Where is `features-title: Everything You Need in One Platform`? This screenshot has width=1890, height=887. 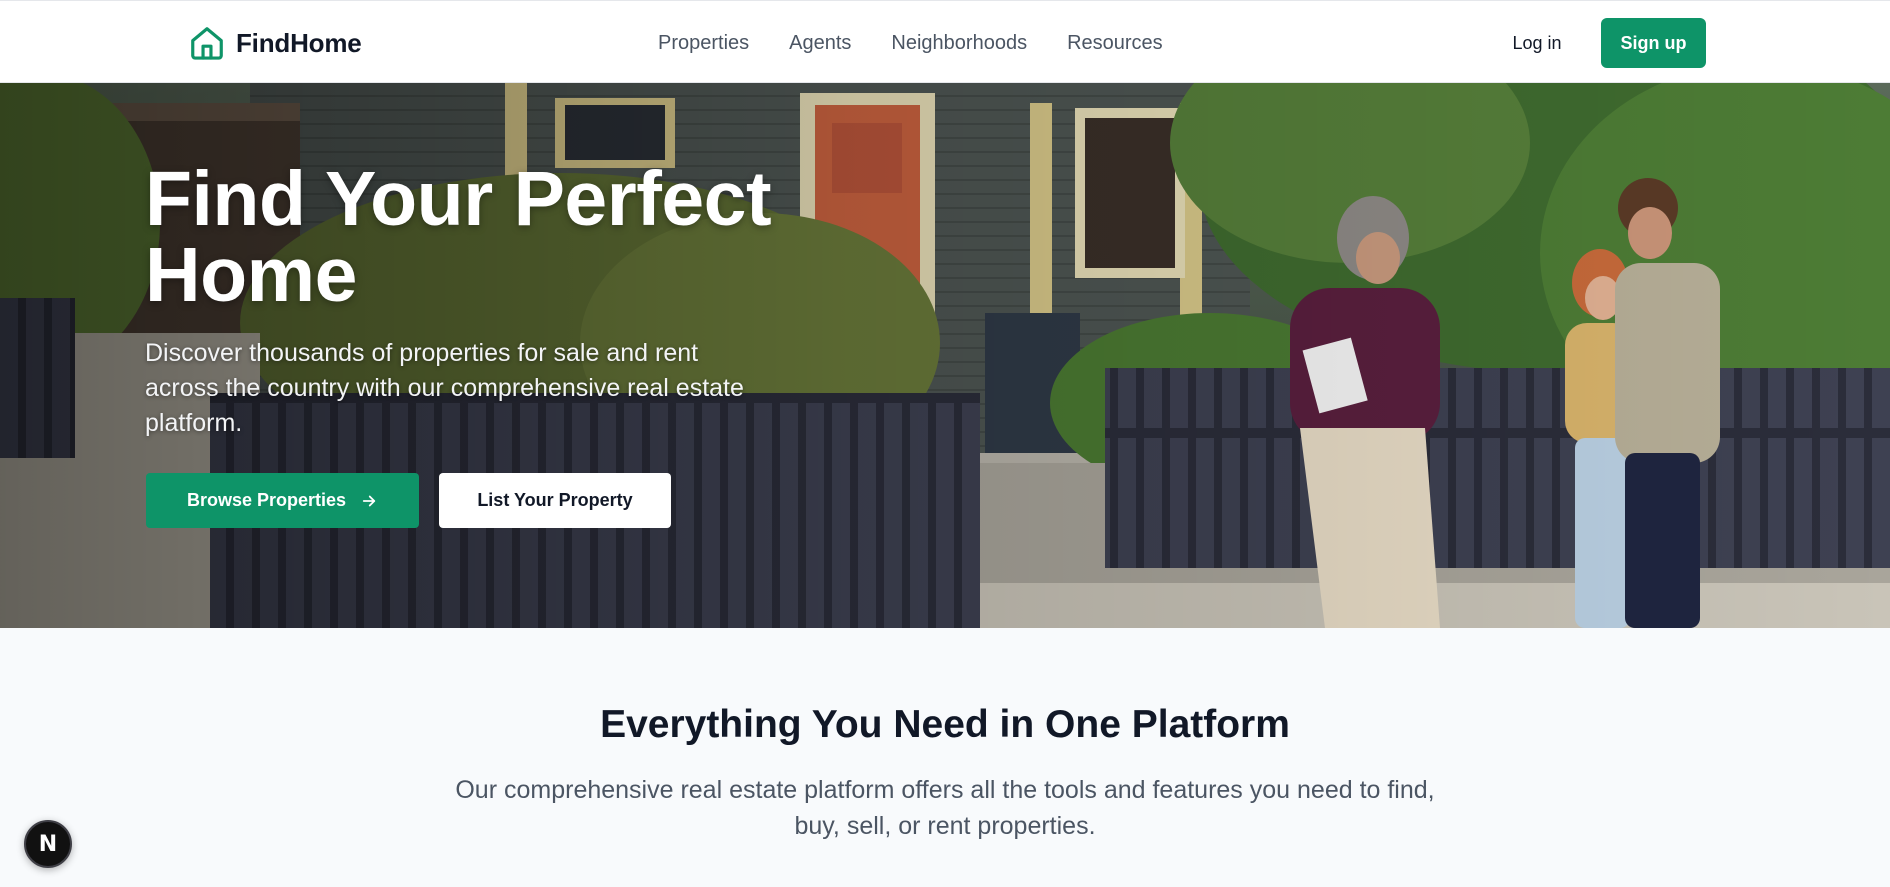 features-title: Everything You Need in One Platform is located at coordinates (945, 724).